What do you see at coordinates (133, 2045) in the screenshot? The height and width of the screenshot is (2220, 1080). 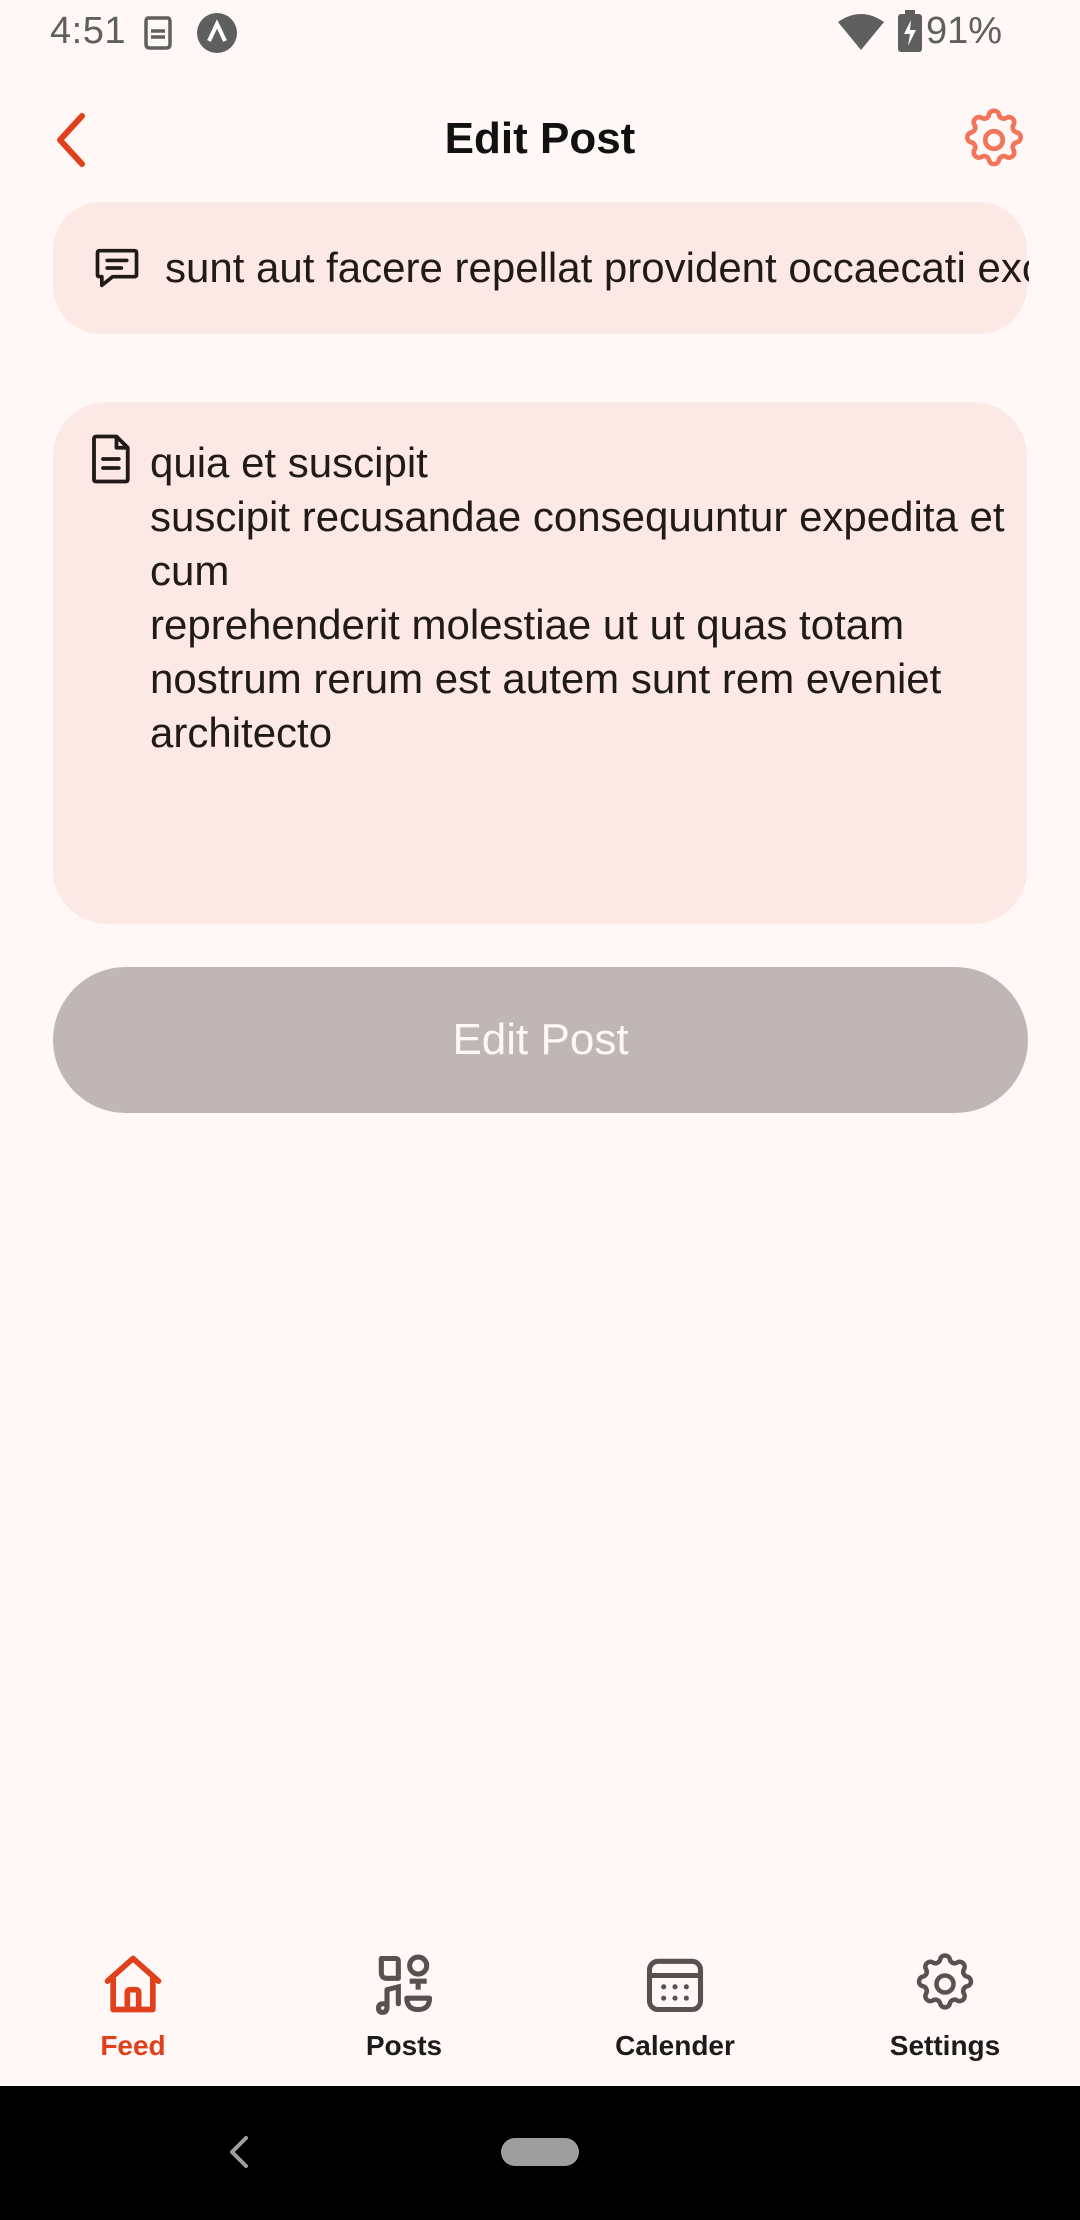 I see `nav-label-feed: Feed` at bounding box center [133, 2045].